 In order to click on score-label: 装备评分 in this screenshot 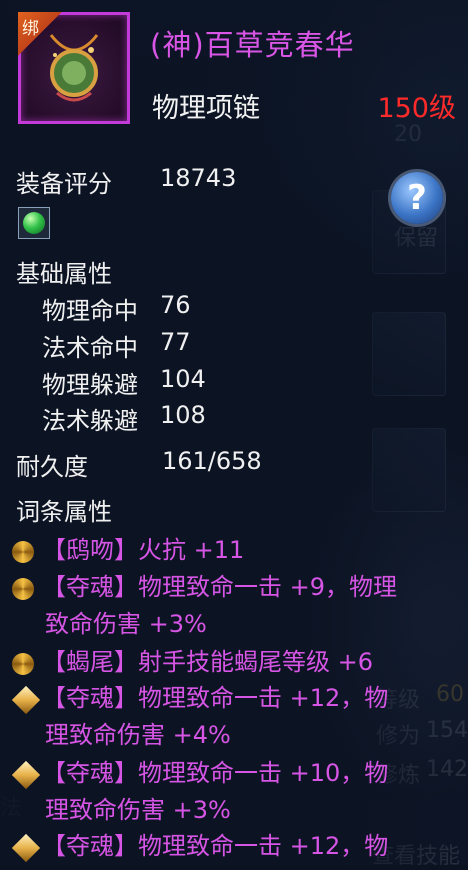, I will do `click(64, 184)`.